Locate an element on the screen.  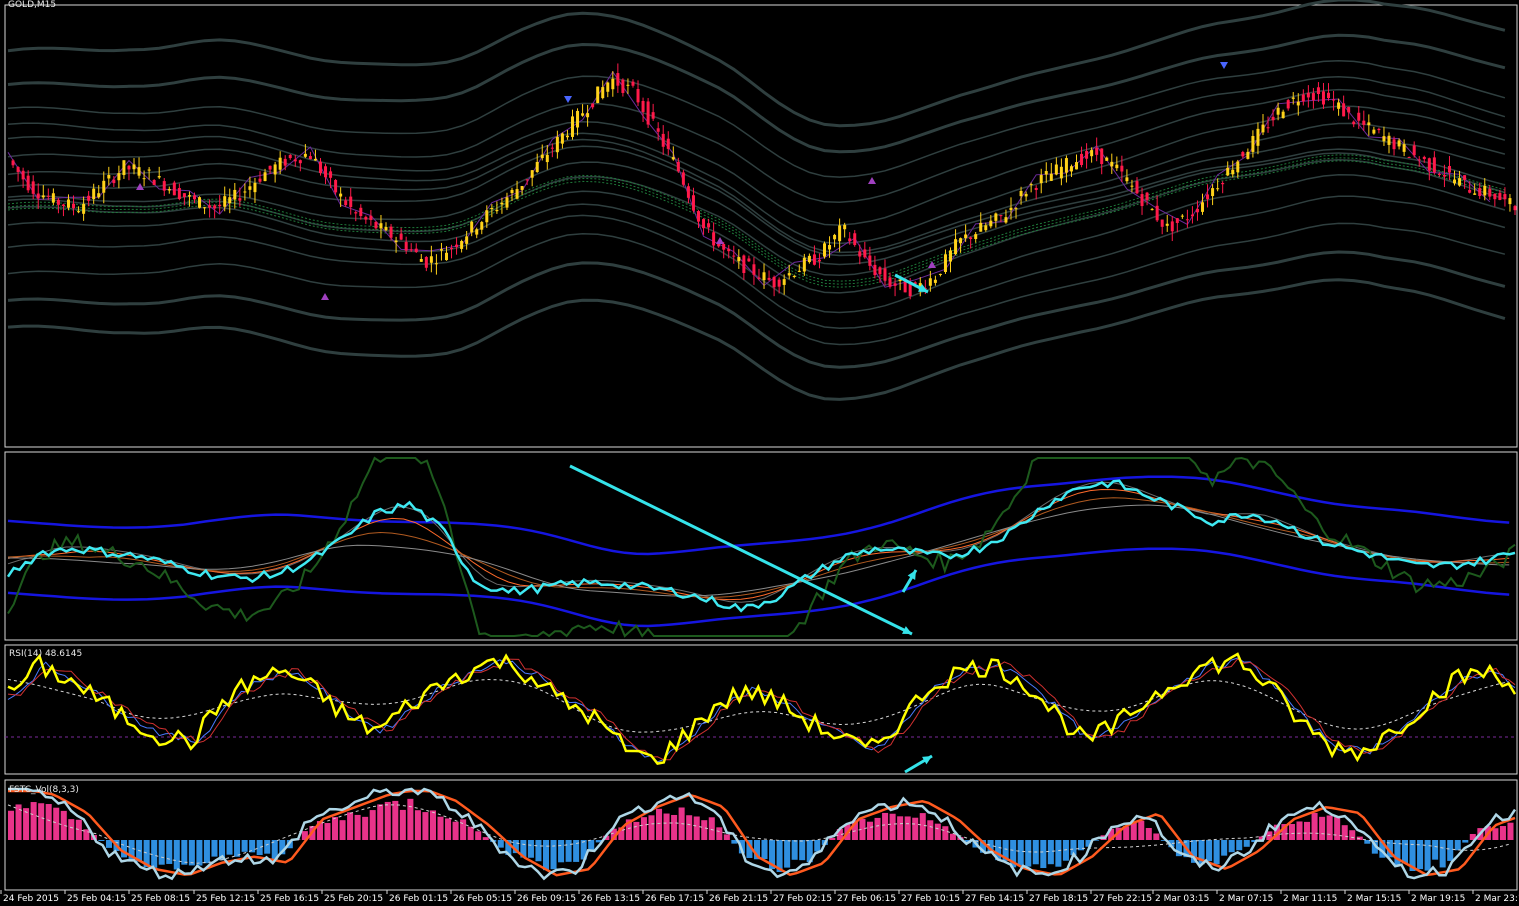
time-tick-label: 2 Mar 03:15 is located at coordinates (1182, 899).